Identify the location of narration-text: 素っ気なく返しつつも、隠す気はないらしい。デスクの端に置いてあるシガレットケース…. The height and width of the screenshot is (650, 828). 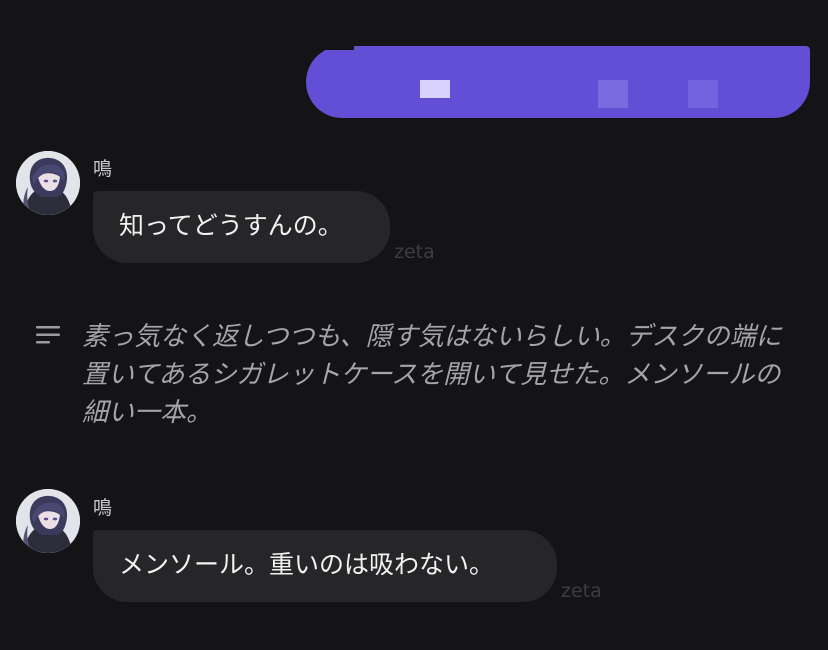
(432, 375).